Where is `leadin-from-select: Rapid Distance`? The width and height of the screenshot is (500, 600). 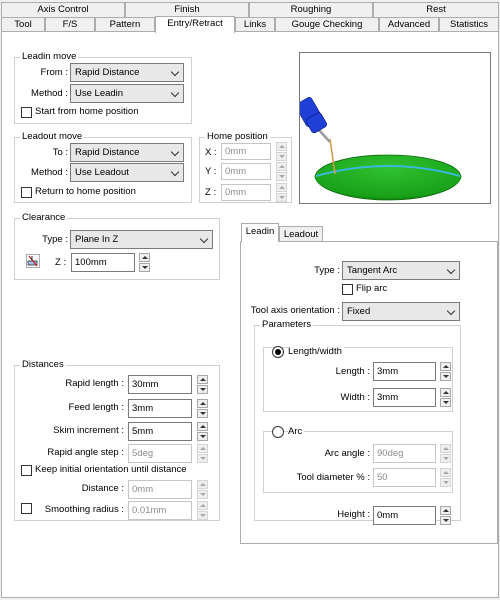 leadin-from-select: Rapid Distance is located at coordinates (127, 72).